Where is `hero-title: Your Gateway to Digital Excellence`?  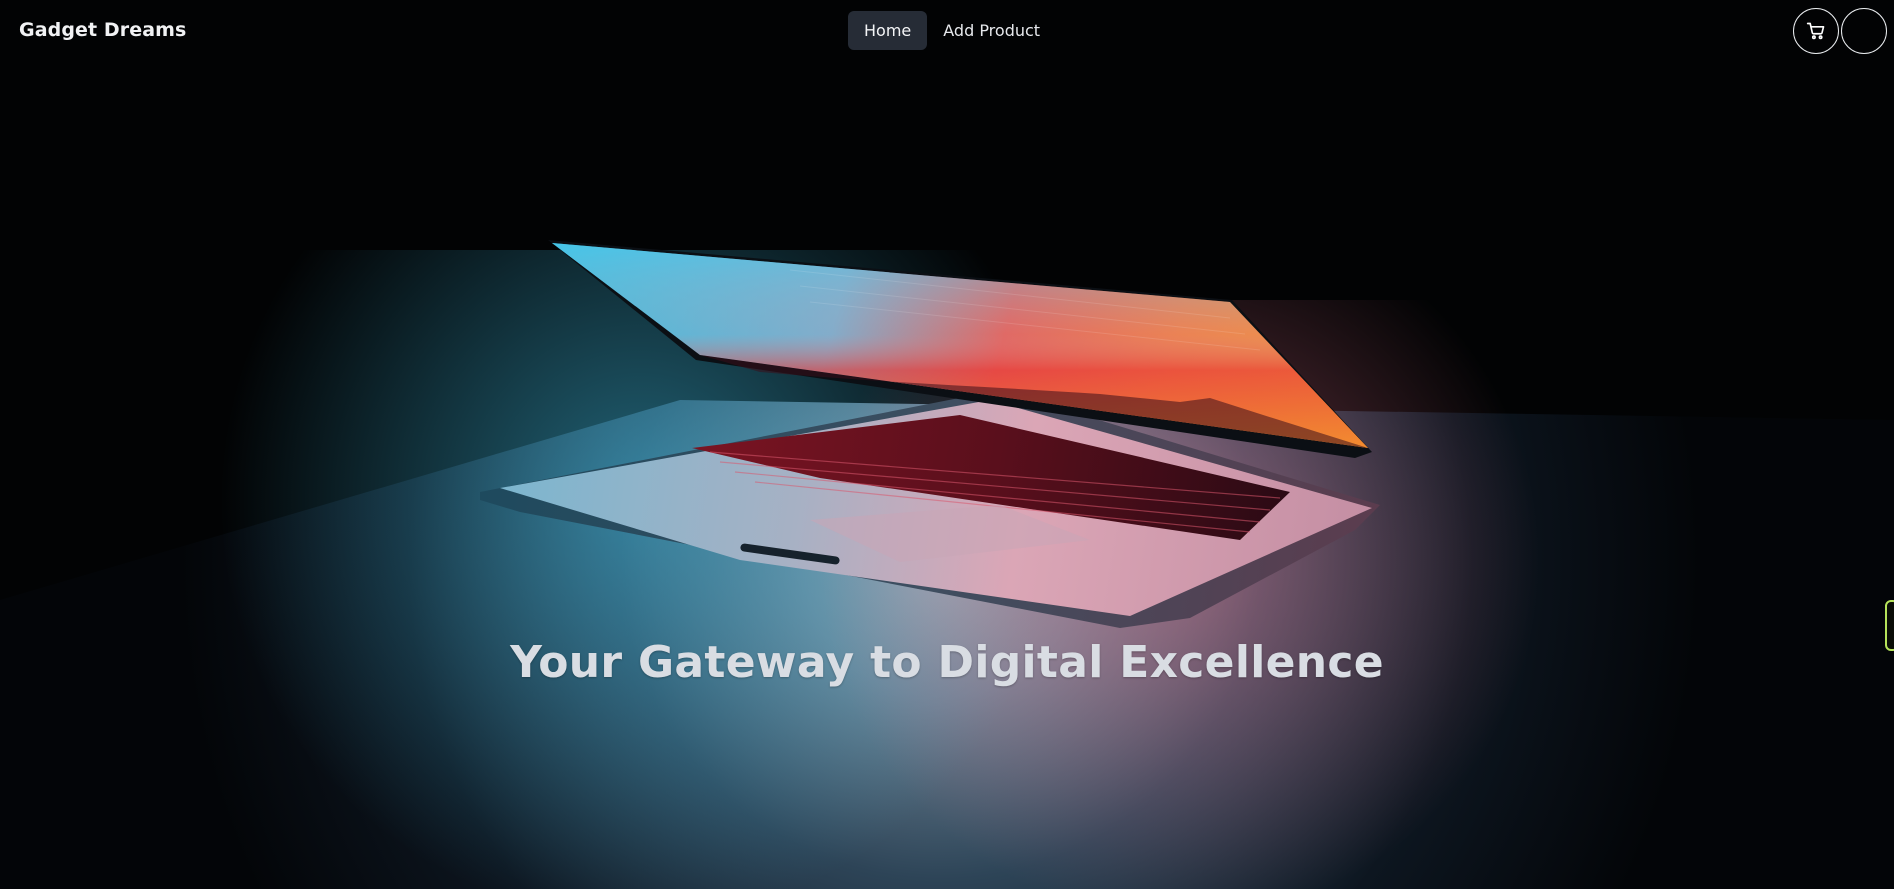 hero-title: Your Gateway to Digital Excellence is located at coordinates (947, 663).